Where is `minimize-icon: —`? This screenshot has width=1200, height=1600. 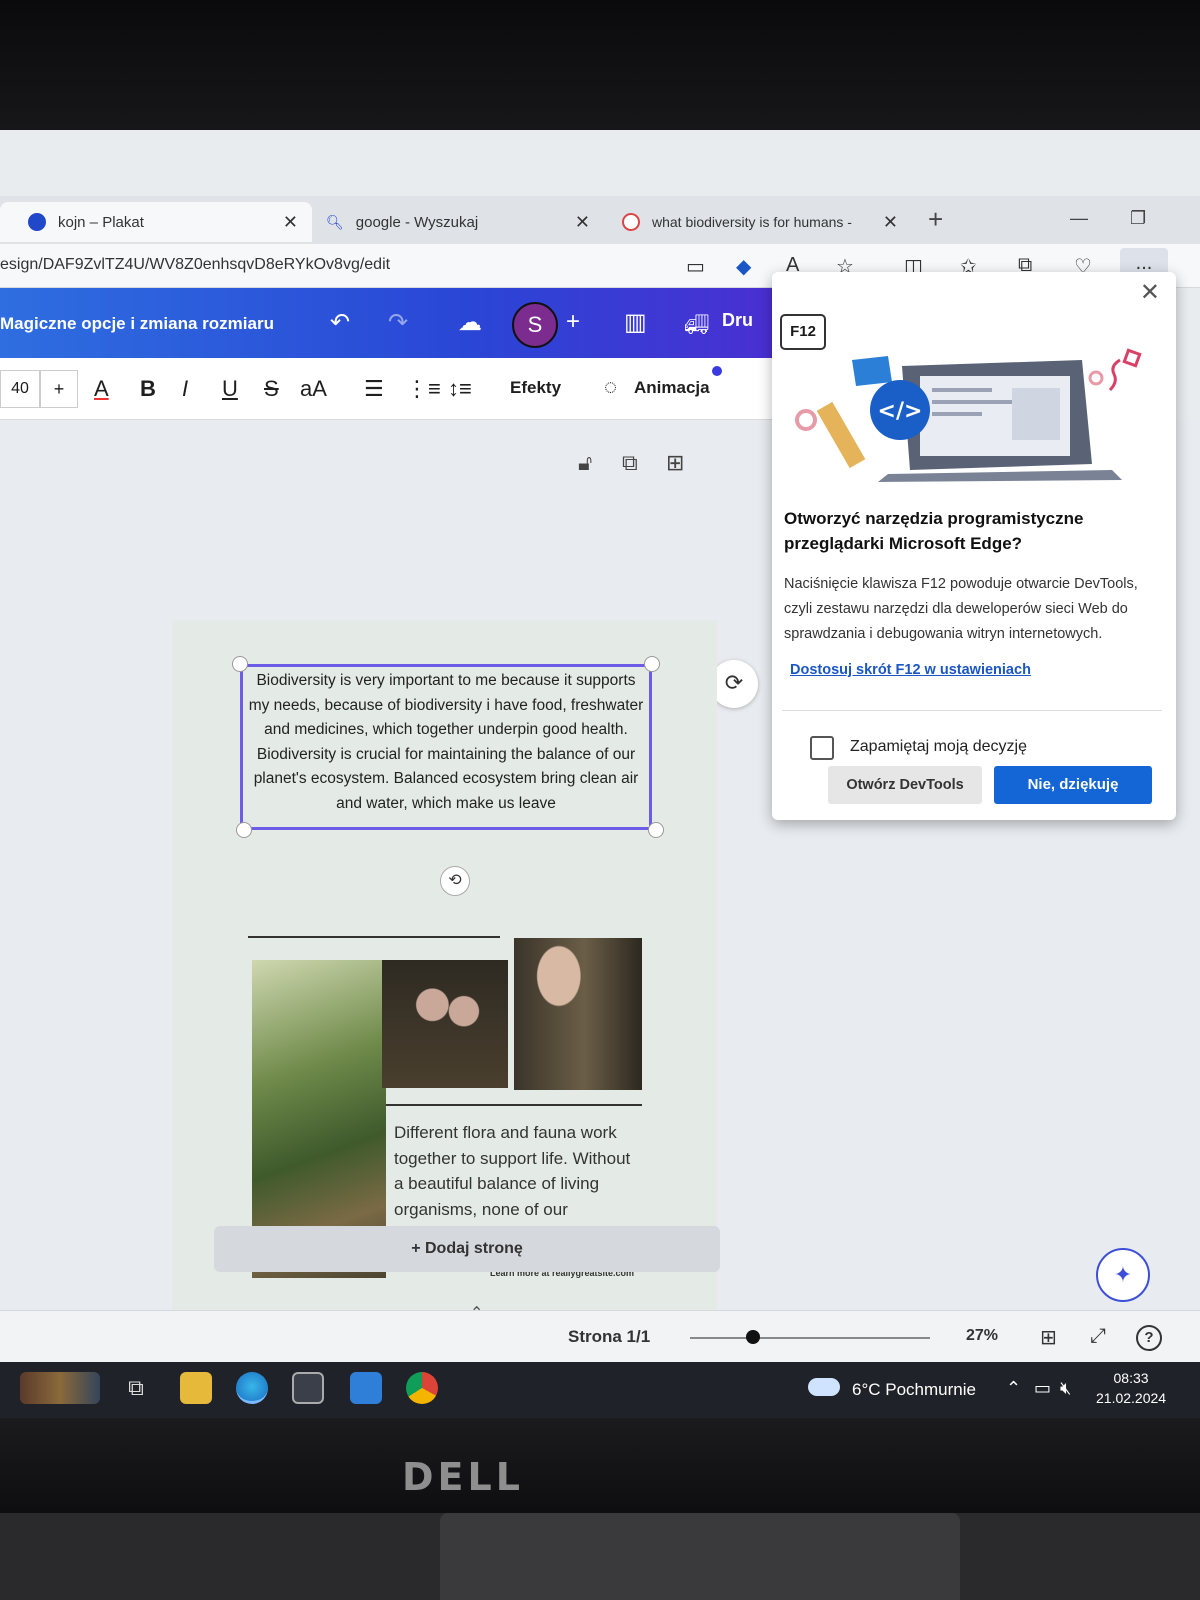 minimize-icon: — is located at coordinates (1079, 218).